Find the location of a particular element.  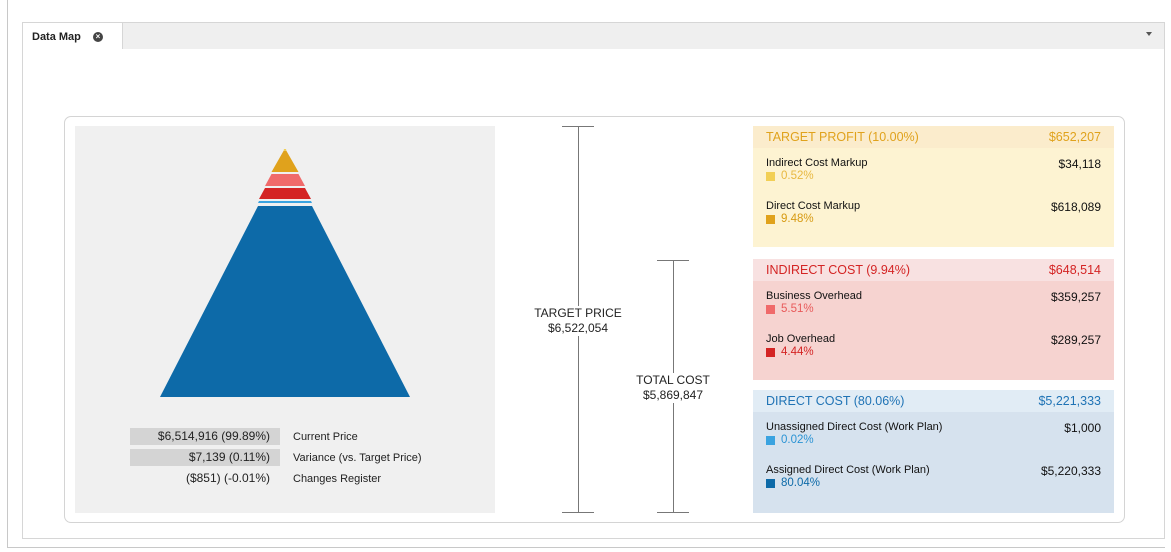

target-price-label: TARGET PRICE $6,522,054 is located at coordinates (578, 321).